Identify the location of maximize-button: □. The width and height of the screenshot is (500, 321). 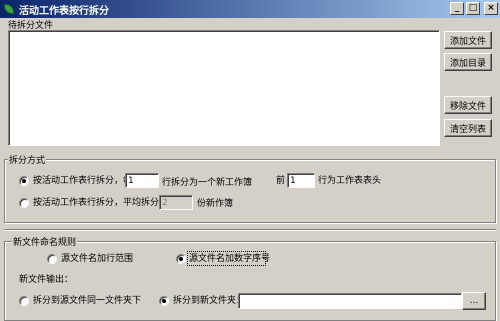
(473, 8).